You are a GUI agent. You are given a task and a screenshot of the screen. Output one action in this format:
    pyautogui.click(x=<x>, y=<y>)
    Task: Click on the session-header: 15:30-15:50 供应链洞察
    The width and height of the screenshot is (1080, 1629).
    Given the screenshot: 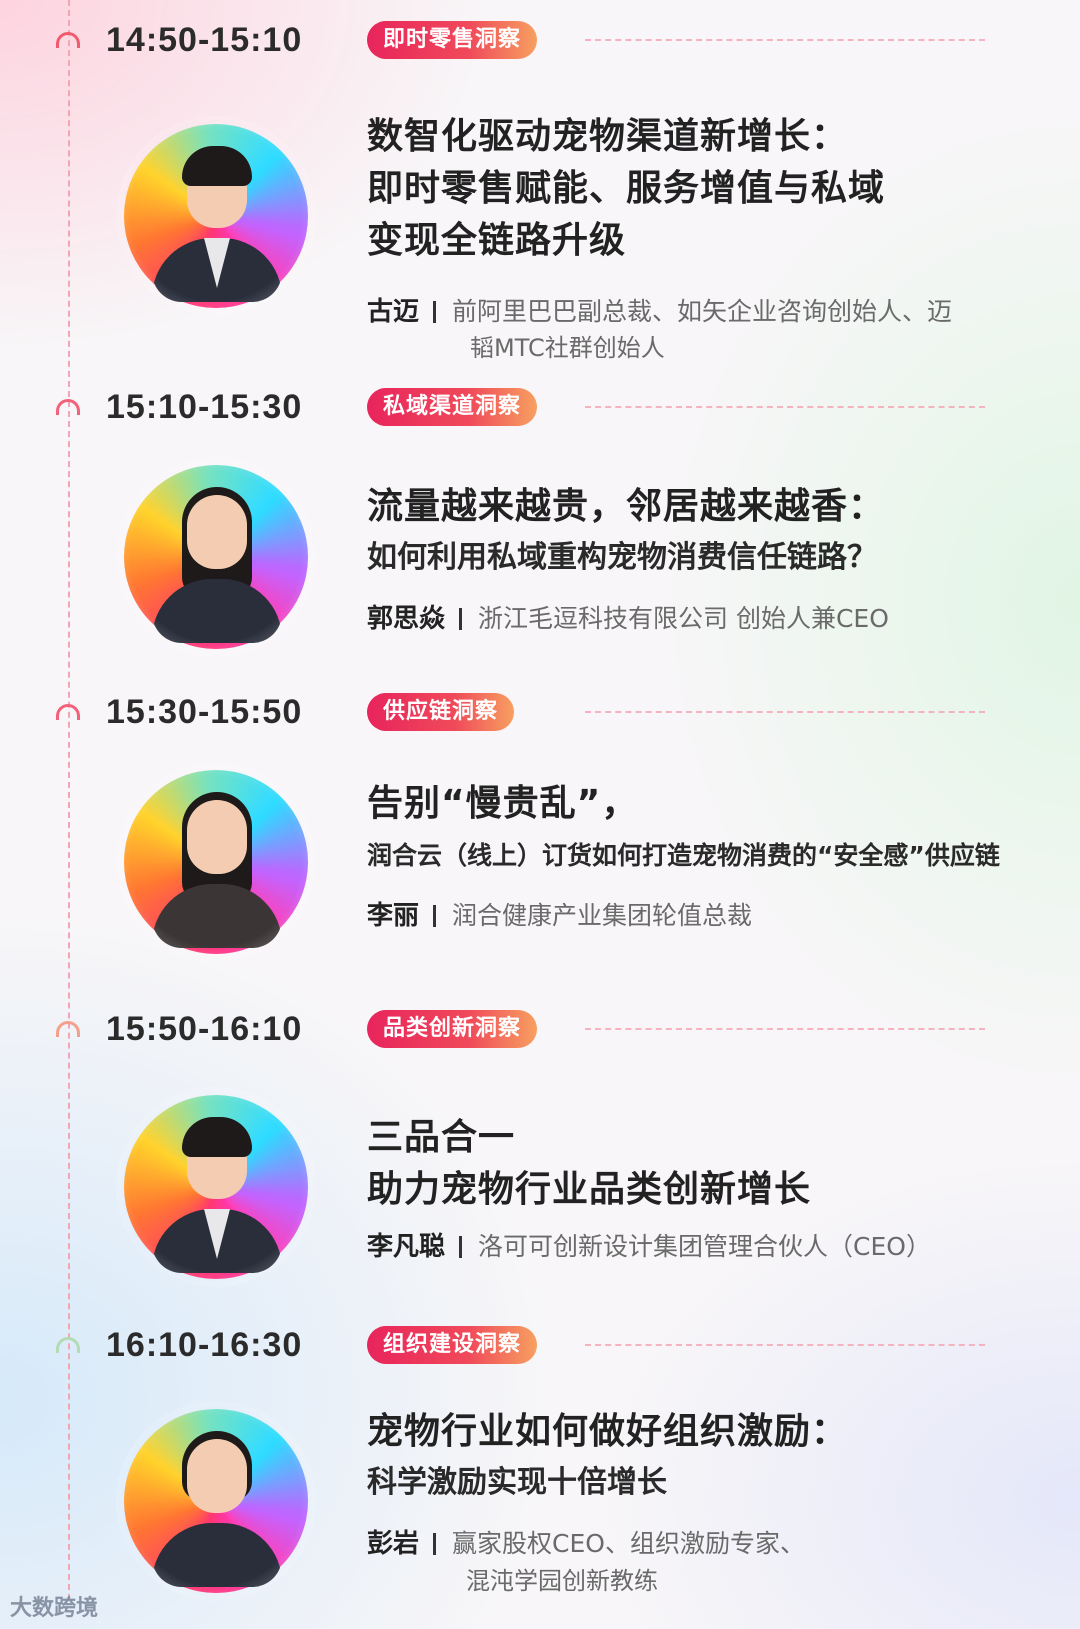 What is the action you would take?
    pyautogui.click(x=540, y=712)
    